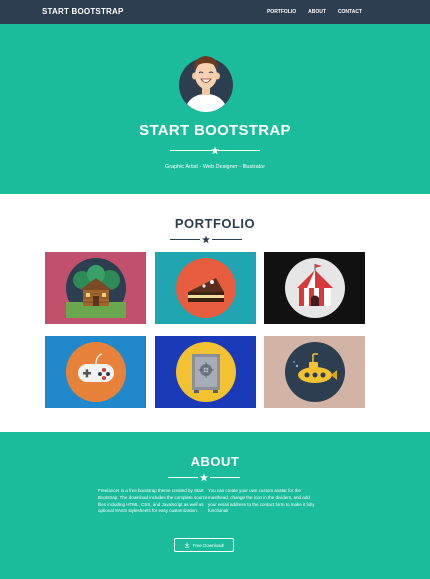 This screenshot has width=430, height=579. I want to click on nav-links: PORTFOLIO ABOUT CONTACT, so click(314, 12).